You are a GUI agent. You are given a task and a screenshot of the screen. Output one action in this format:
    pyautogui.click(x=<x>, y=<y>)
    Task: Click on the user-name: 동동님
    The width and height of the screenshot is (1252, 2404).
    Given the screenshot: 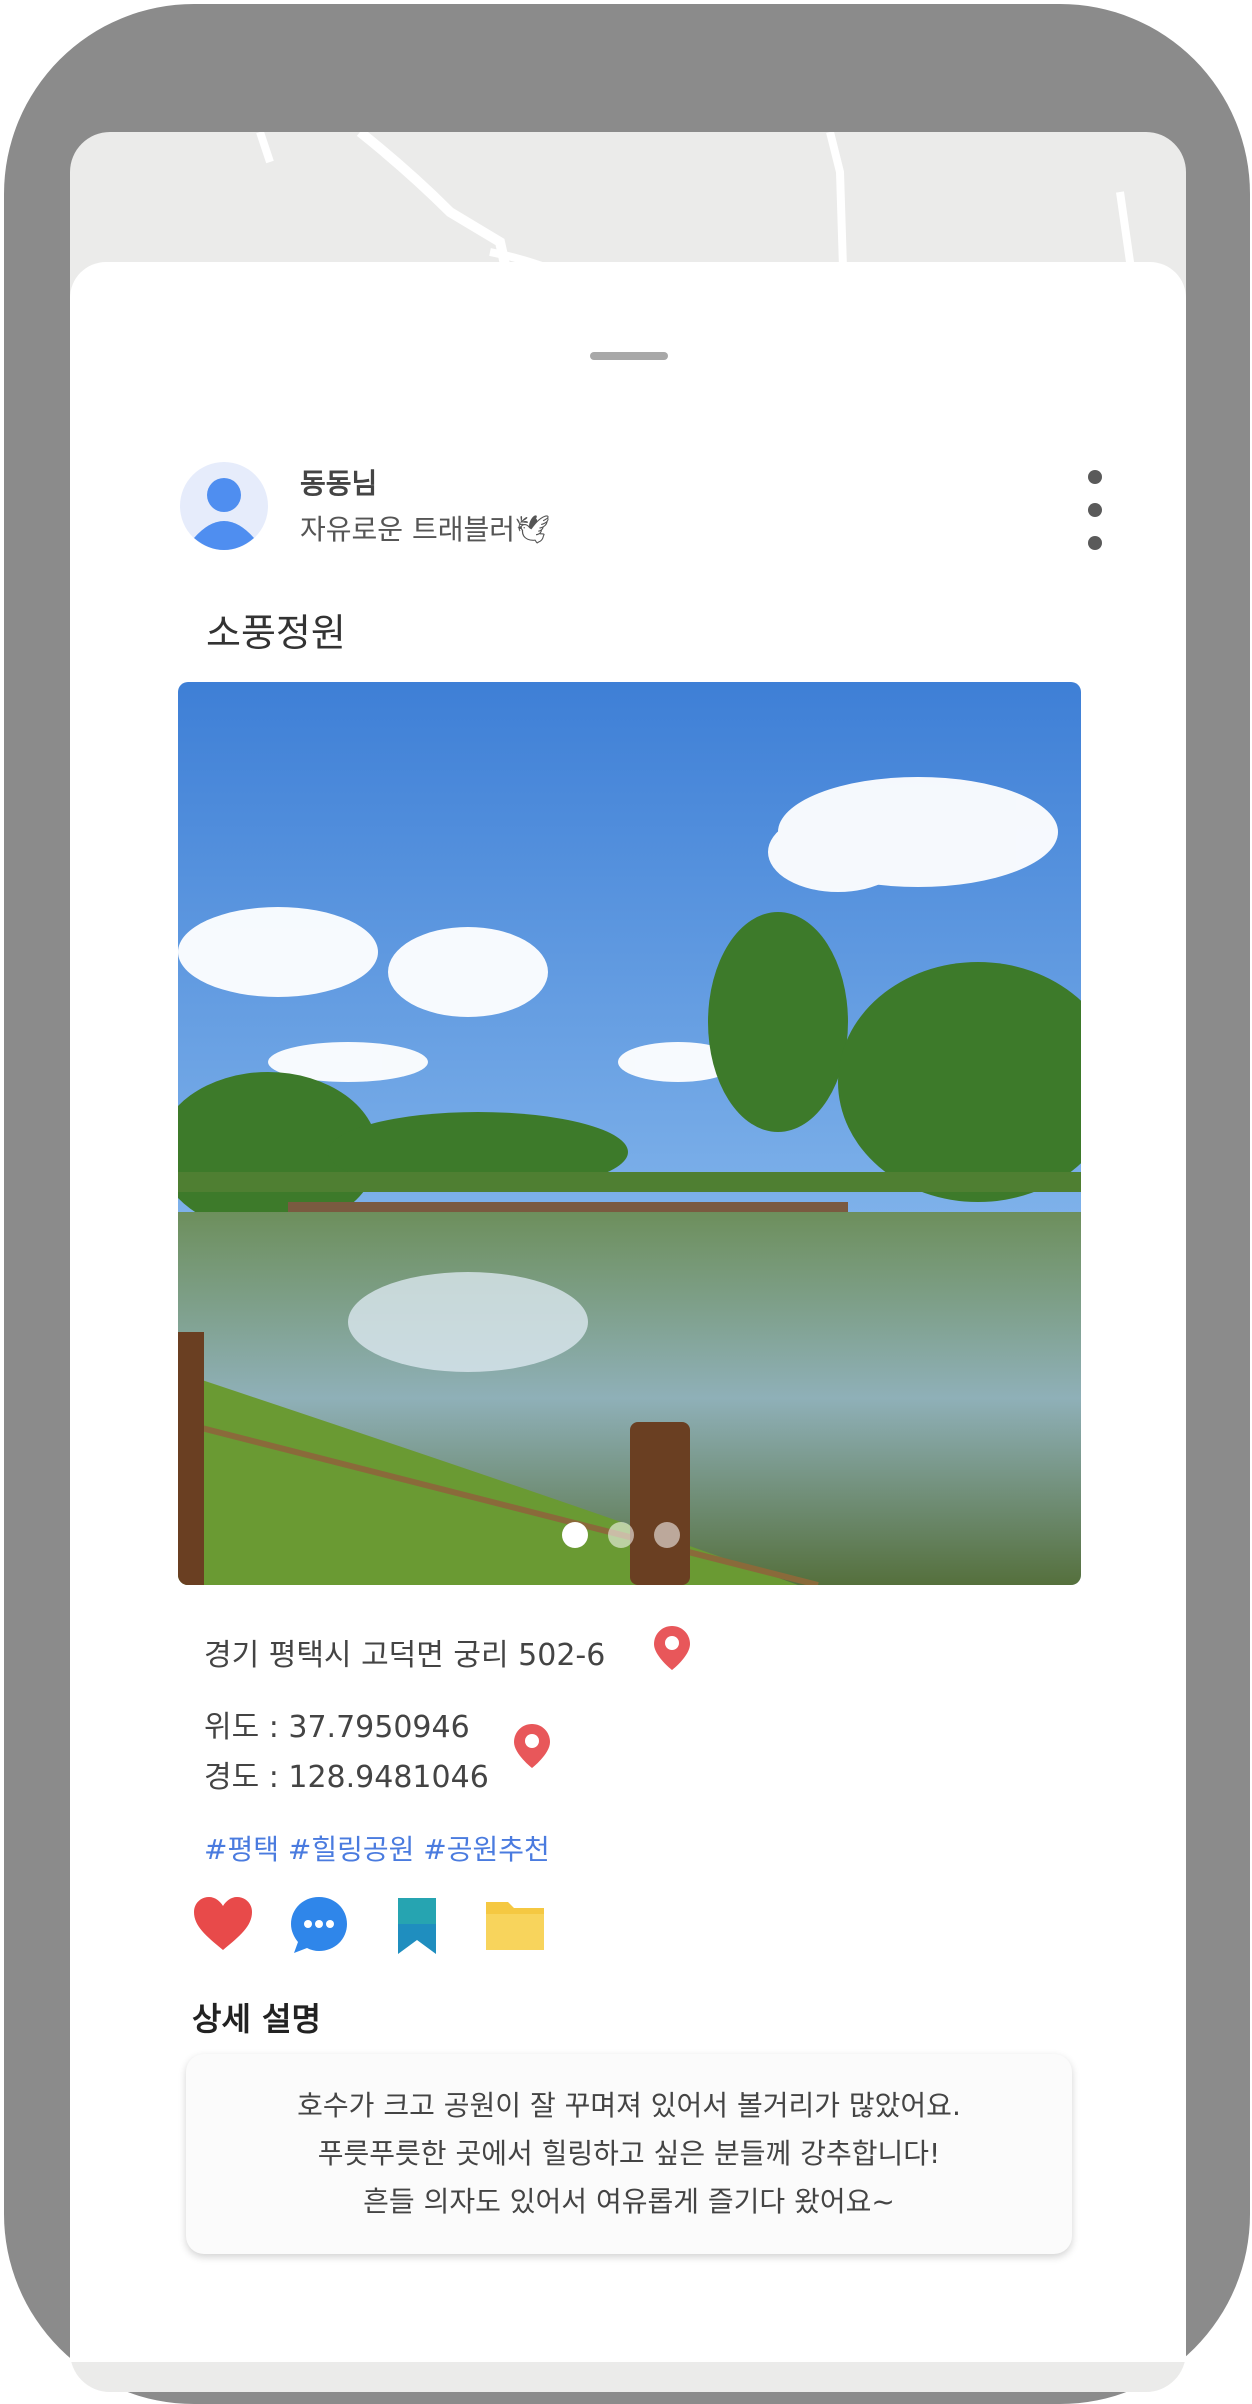 What is the action you would take?
    pyautogui.click(x=338, y=482)
    